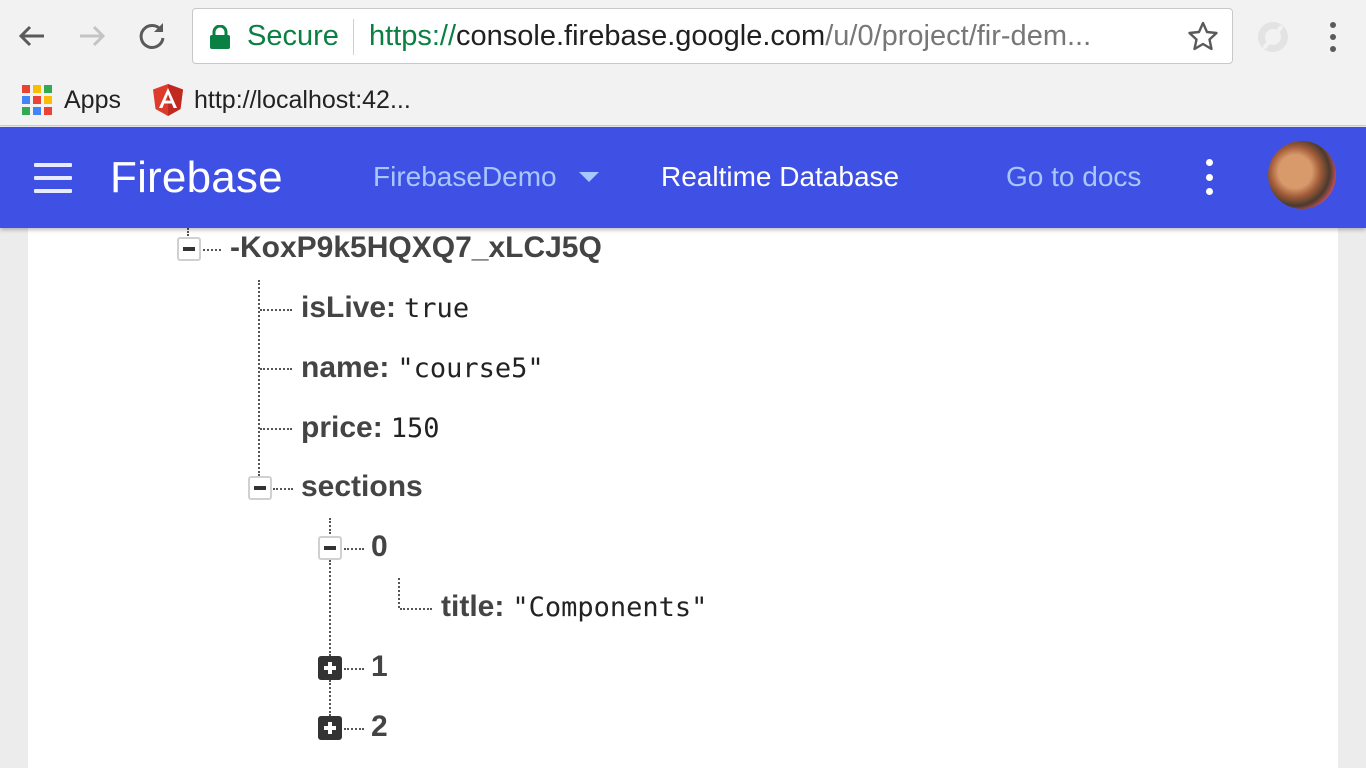  Describe the element at coordinates (330, 548) in the screenshot. I see `collapse-section-0-button` at that location.